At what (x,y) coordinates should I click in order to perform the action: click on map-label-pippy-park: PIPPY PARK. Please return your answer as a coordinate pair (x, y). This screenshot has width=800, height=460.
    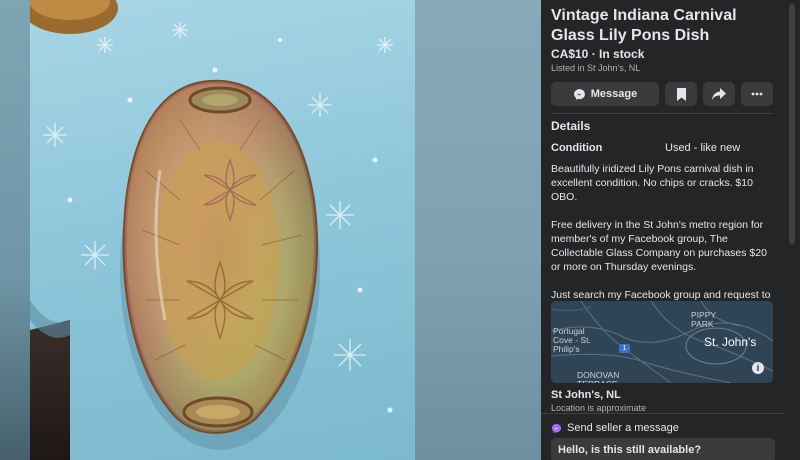
    Looking at the image, I should click on (704, 319).